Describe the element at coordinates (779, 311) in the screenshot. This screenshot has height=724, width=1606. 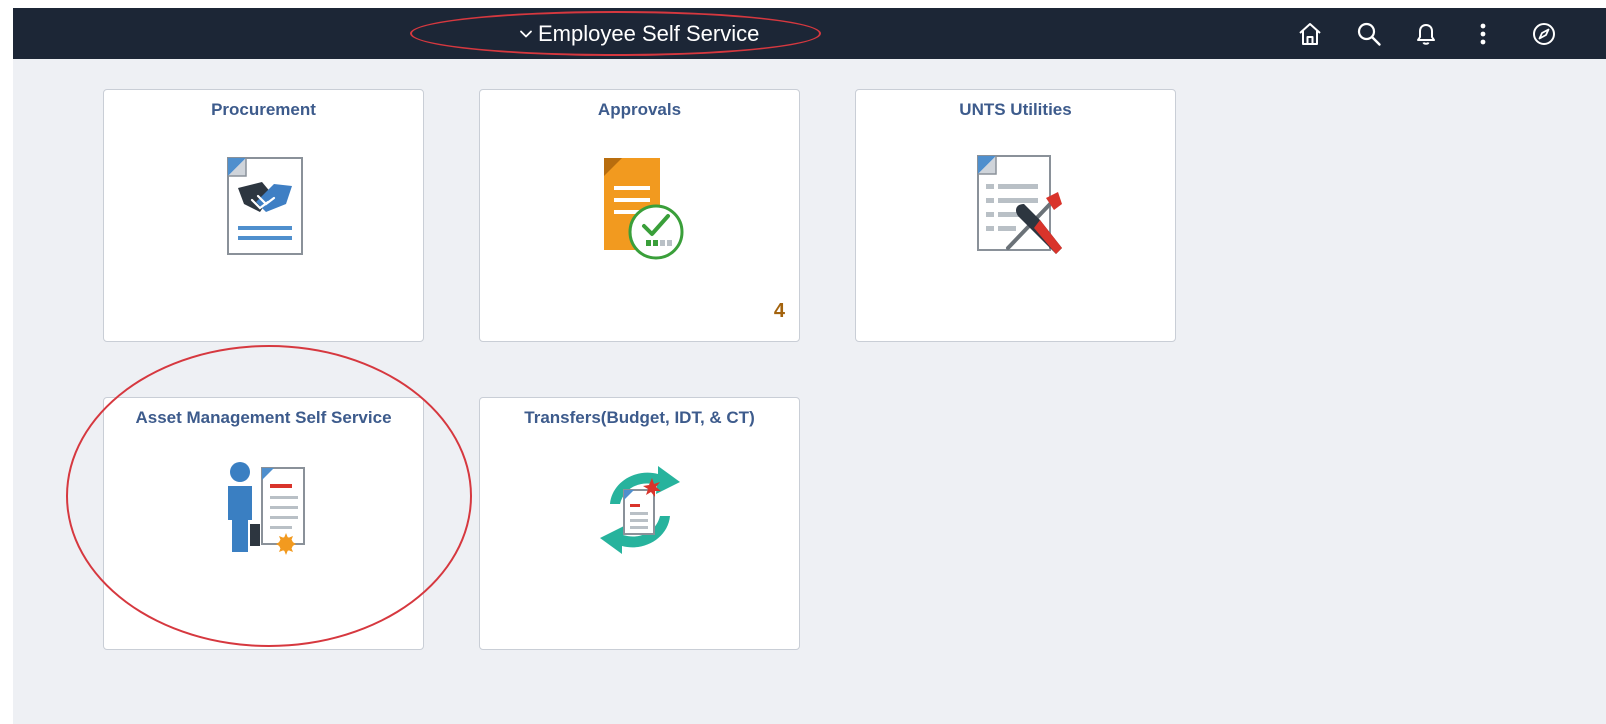
I see `tile-count-badge: 4` at that location.